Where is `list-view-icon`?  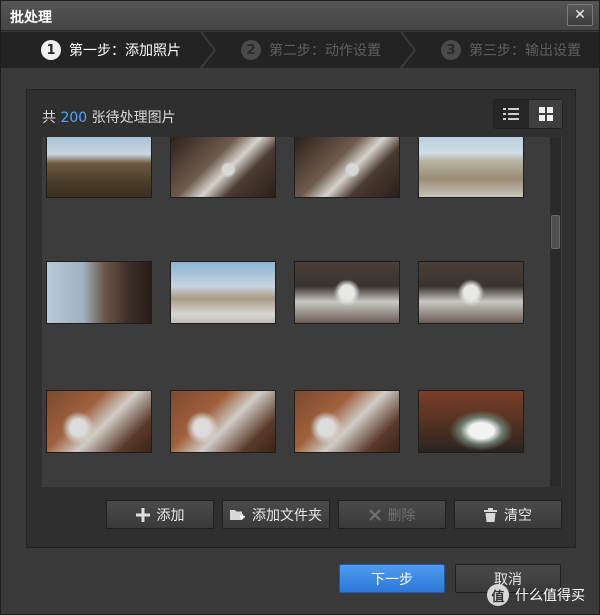
list-view-icon is located at coordinates (511, 114).